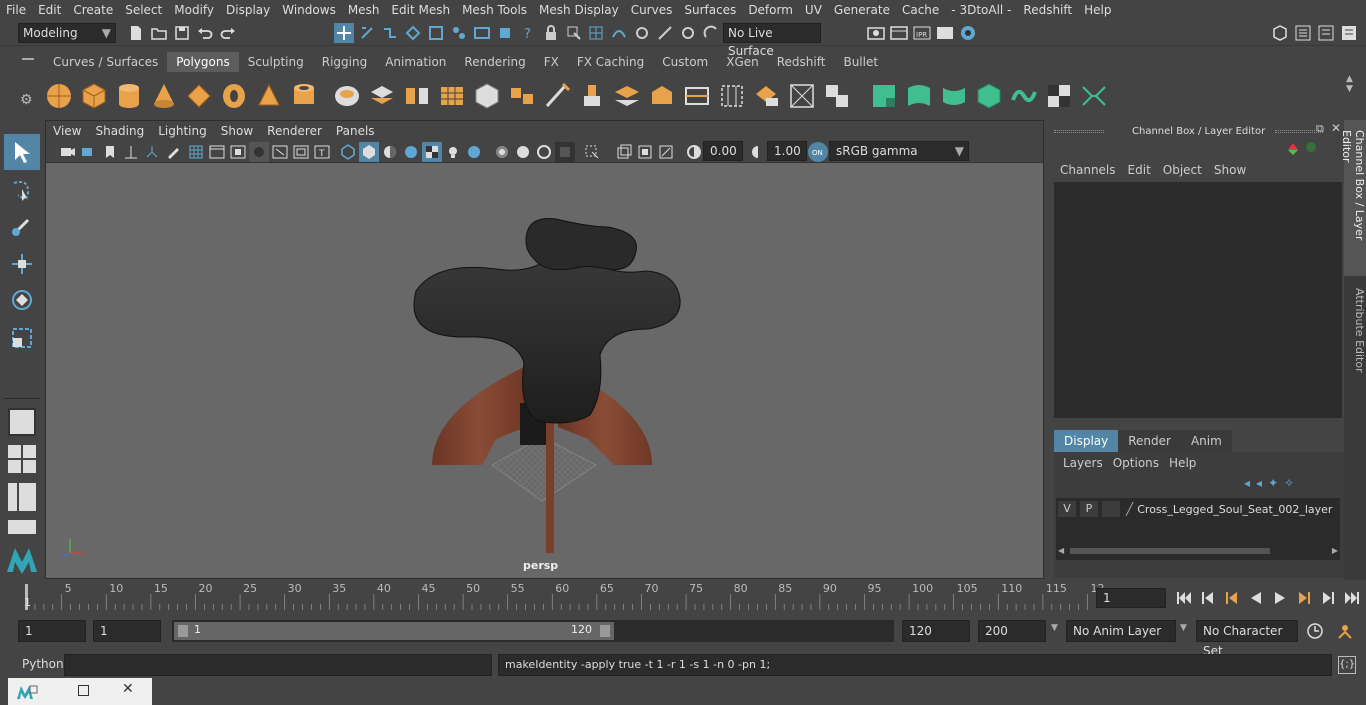  I want to click on lasso-tool-icon, so click(22, 191).